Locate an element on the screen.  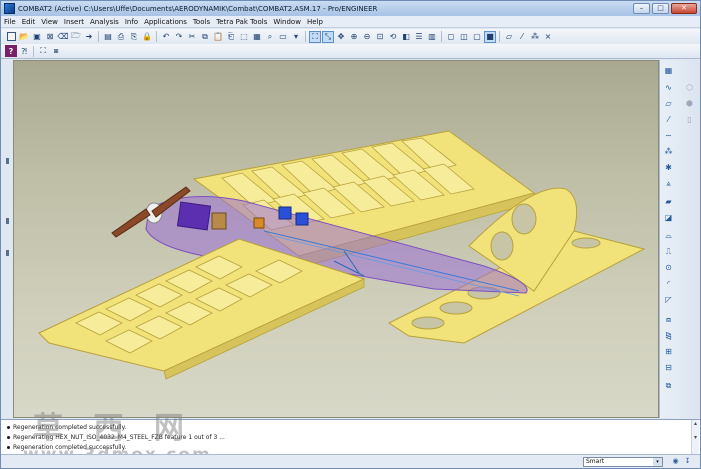
paste-special-icon: ⎗ is located at coordinates (231, 37).